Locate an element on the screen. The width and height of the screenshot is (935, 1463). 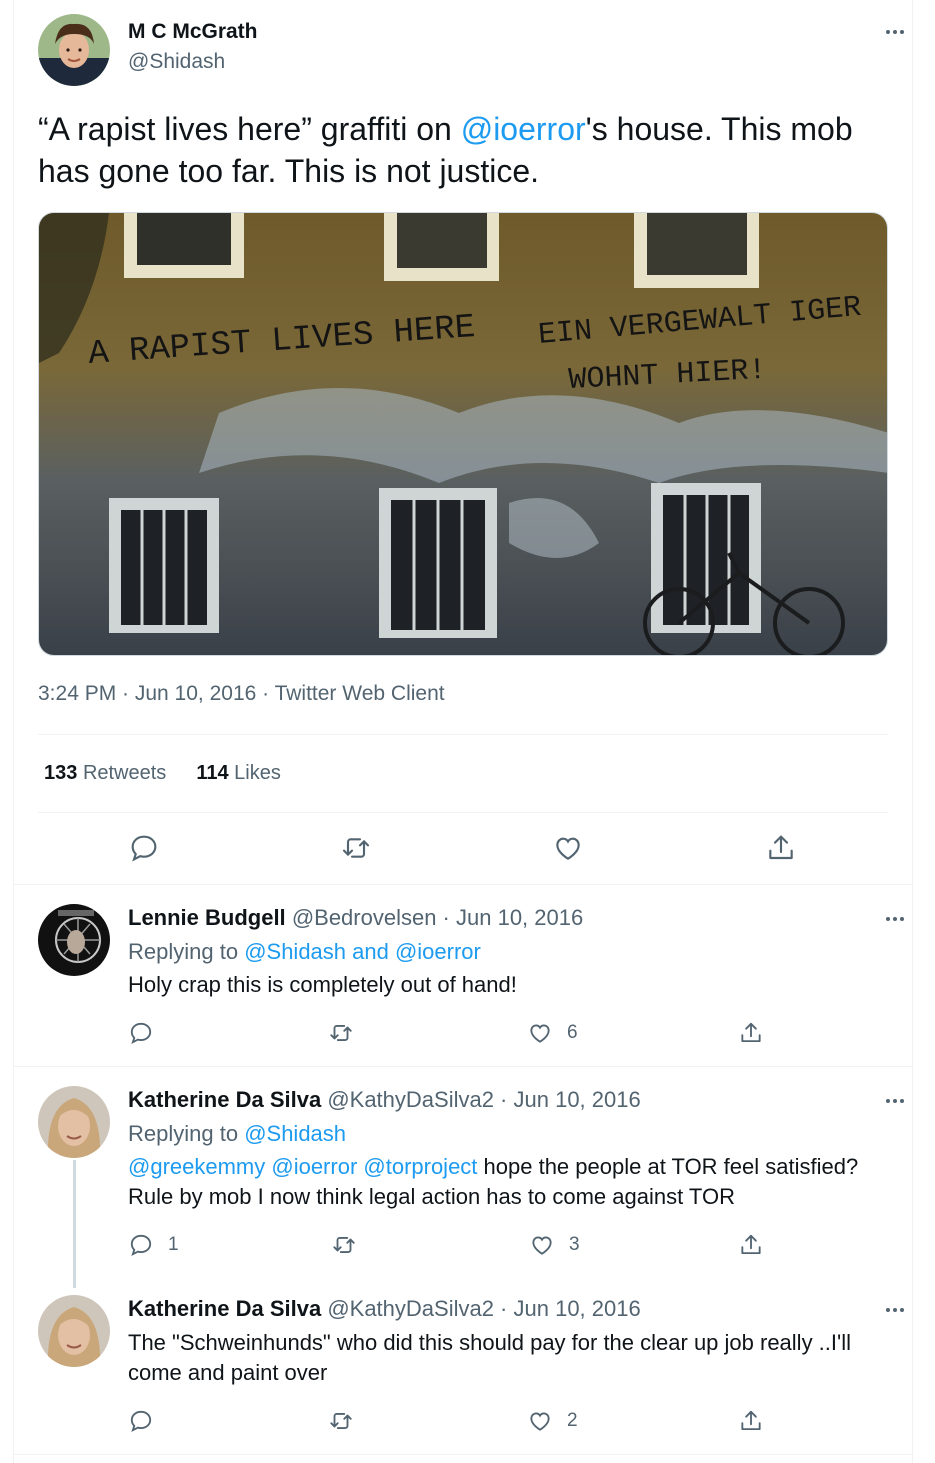
like-button: 2 is located at coordinates (552, 1421).